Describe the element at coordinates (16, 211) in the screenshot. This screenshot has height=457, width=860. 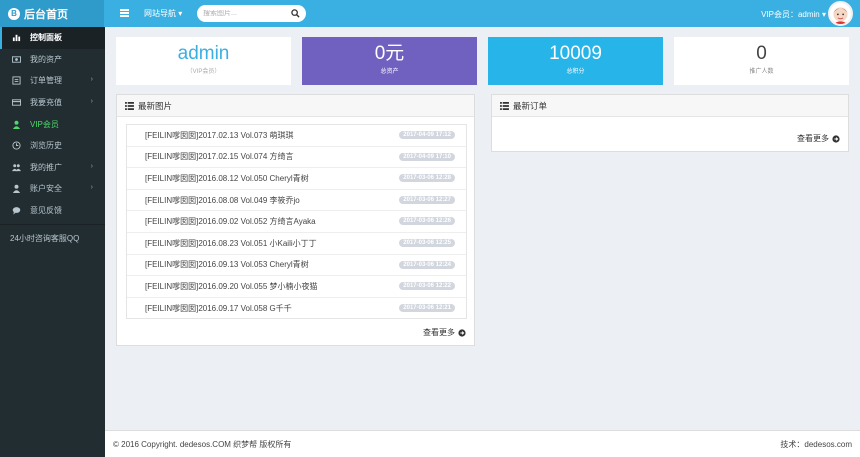
I see `comment-icon` at that location.